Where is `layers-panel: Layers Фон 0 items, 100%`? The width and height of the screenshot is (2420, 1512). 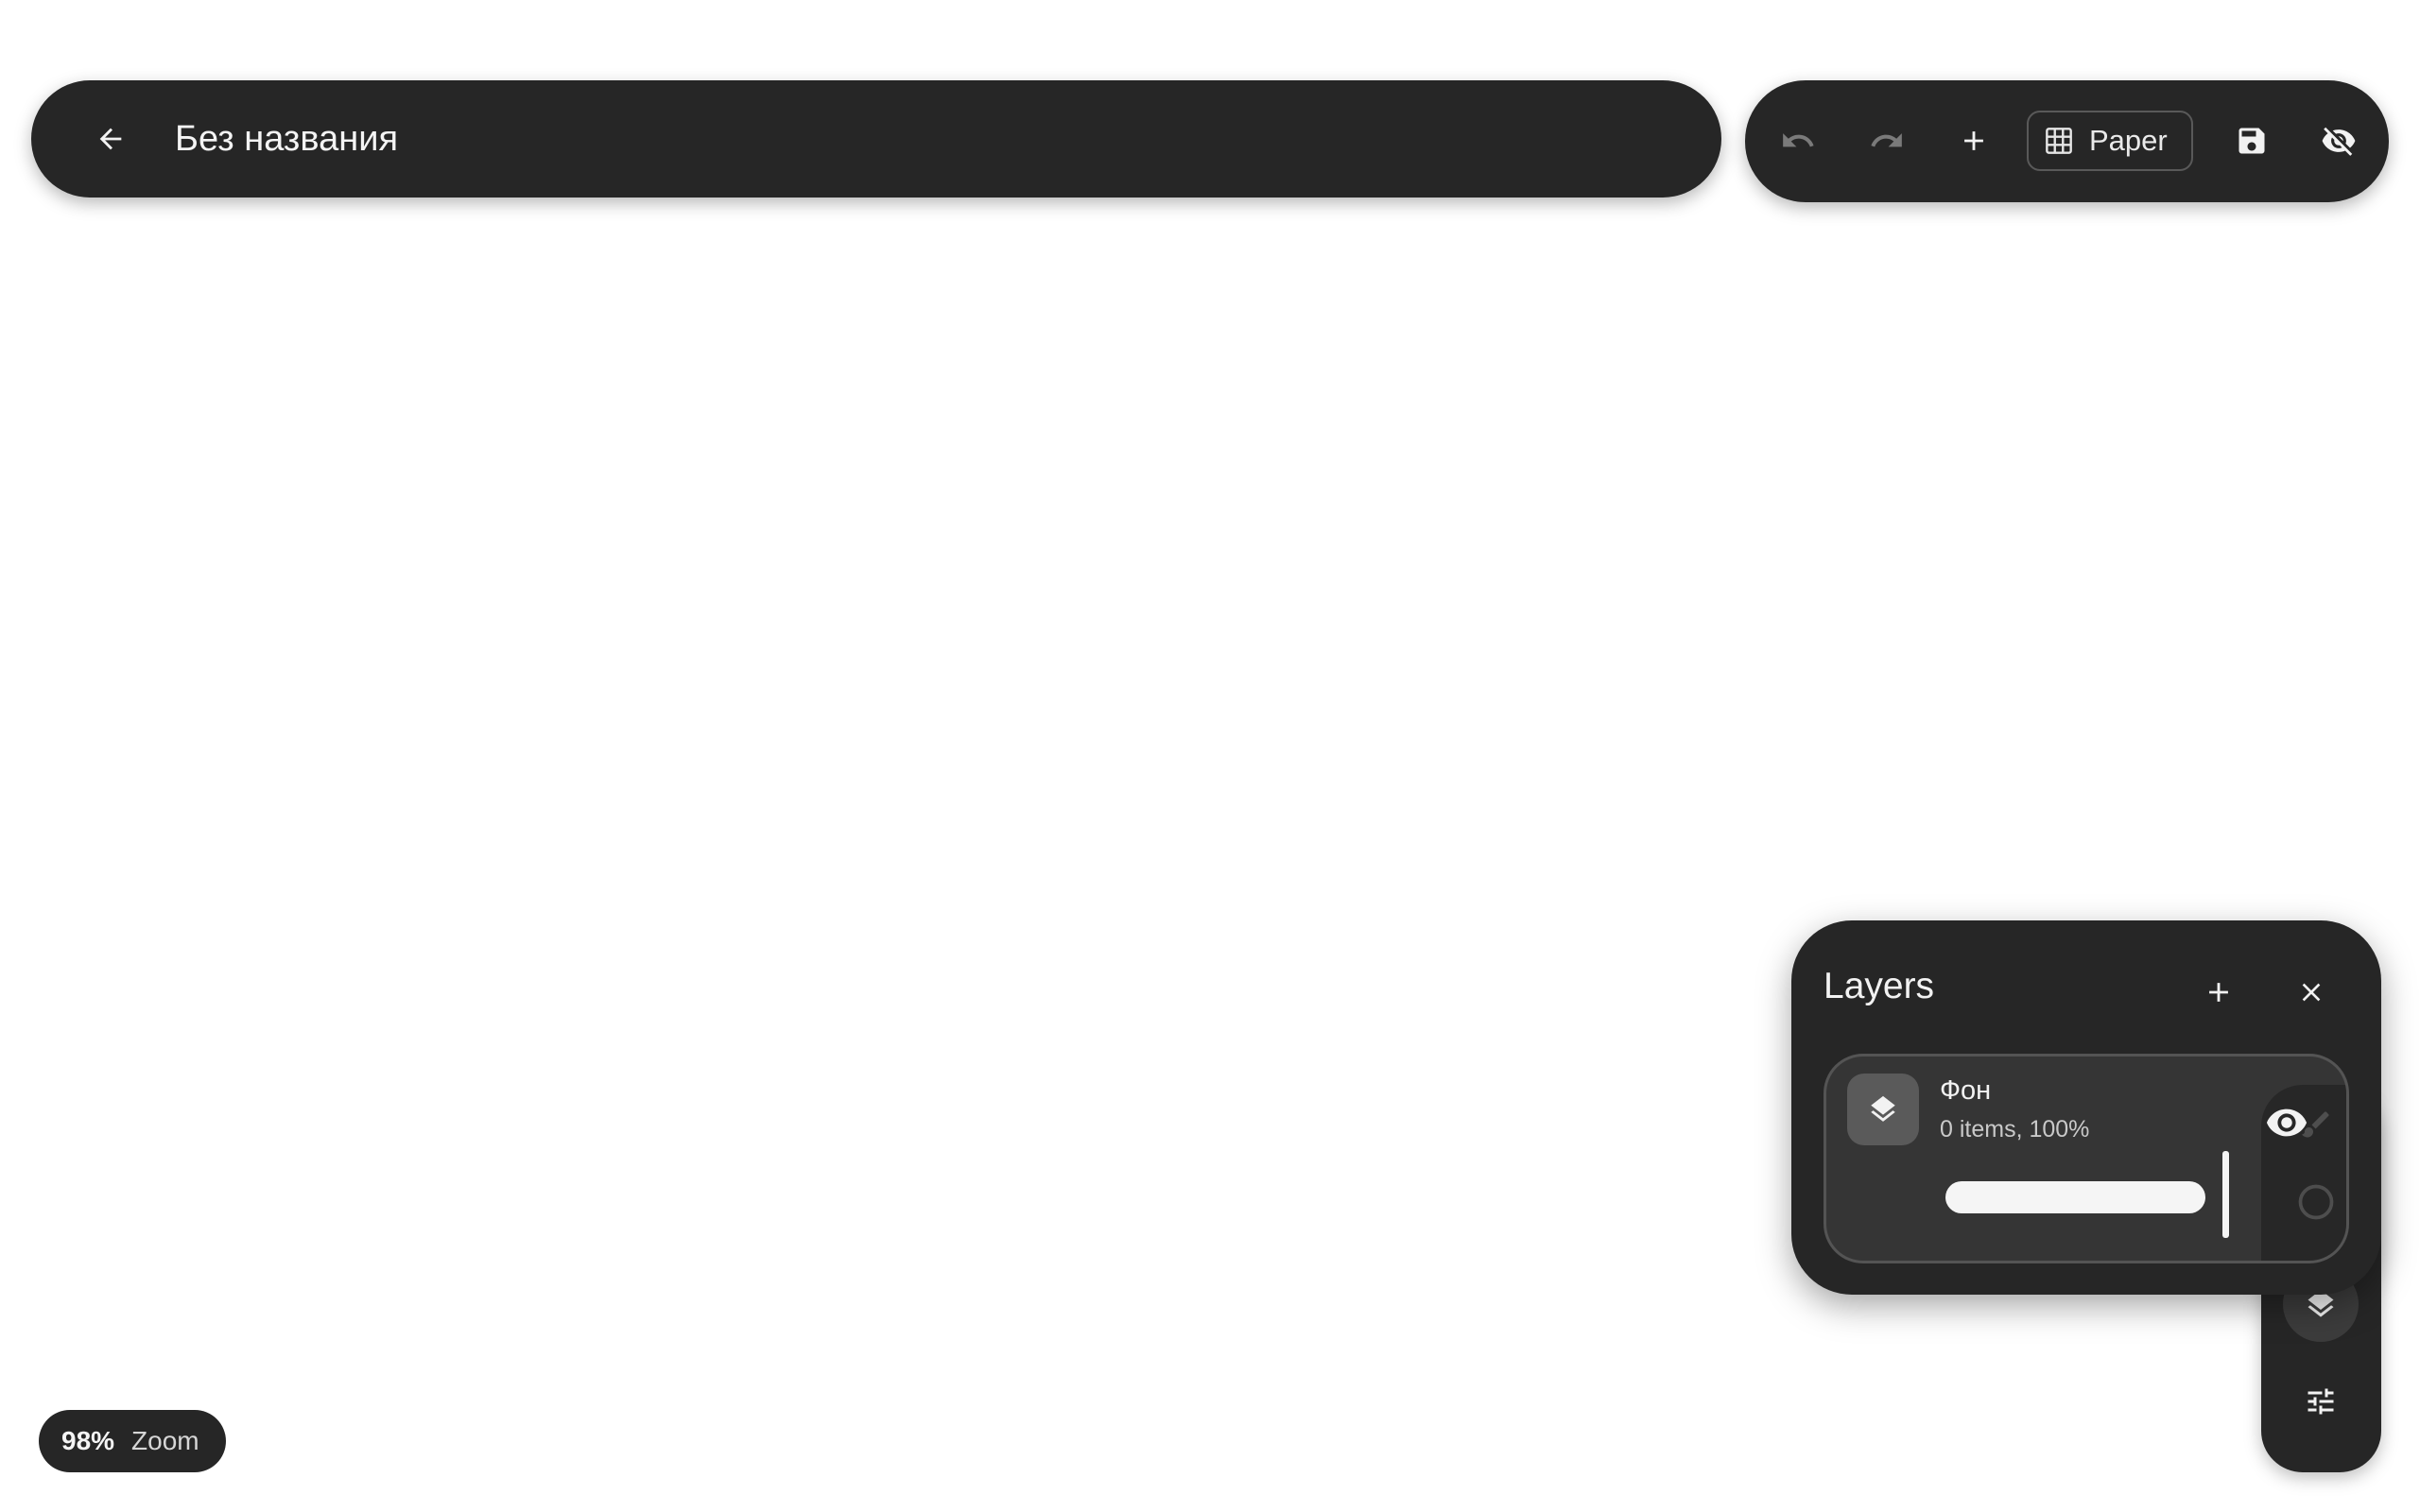
layers-panel: Layers Фон 0 items, 100% is located at coordinates (2086, 1107).